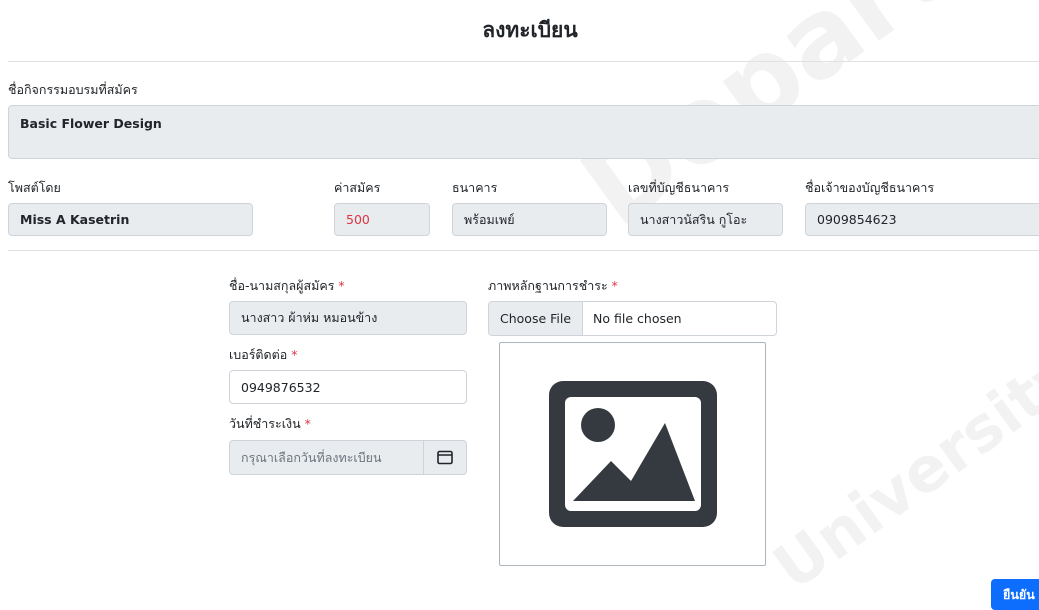 The height and width of the screenshot is (610, 1039). Describe the element at coordinates (444, 457) in the screenshot. I see `calendar-icon` at that location.